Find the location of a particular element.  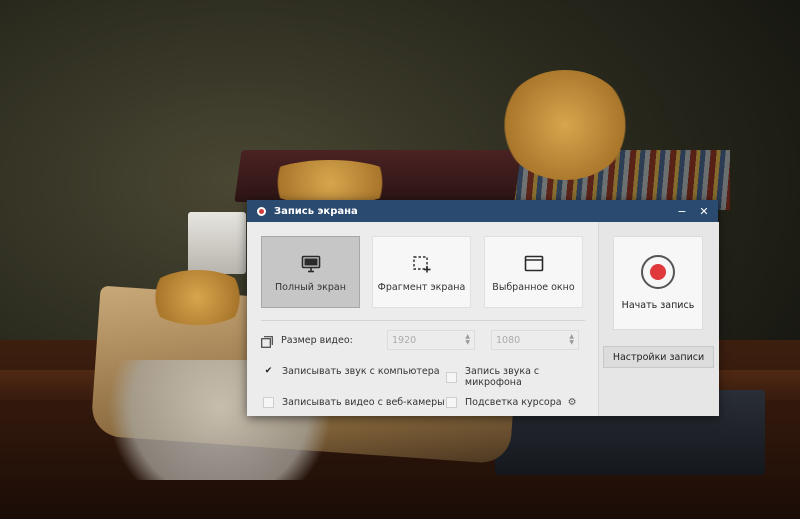

minimize-button: − is located at coordinates (682, 211).